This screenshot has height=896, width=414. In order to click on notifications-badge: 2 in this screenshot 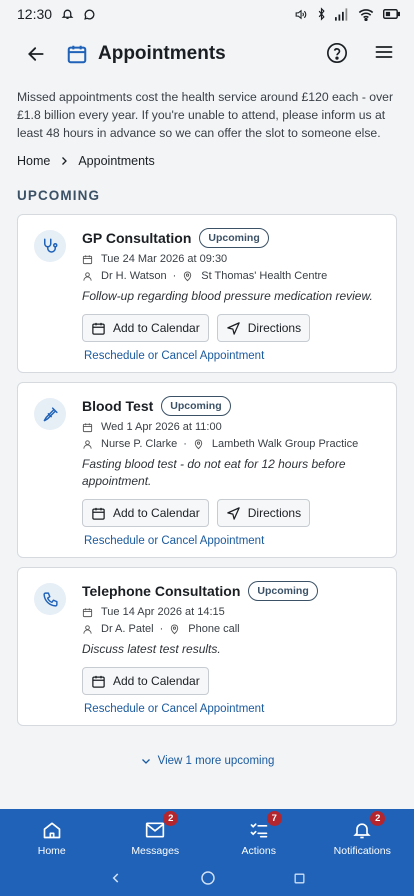, I will do `click(378, 818)`.